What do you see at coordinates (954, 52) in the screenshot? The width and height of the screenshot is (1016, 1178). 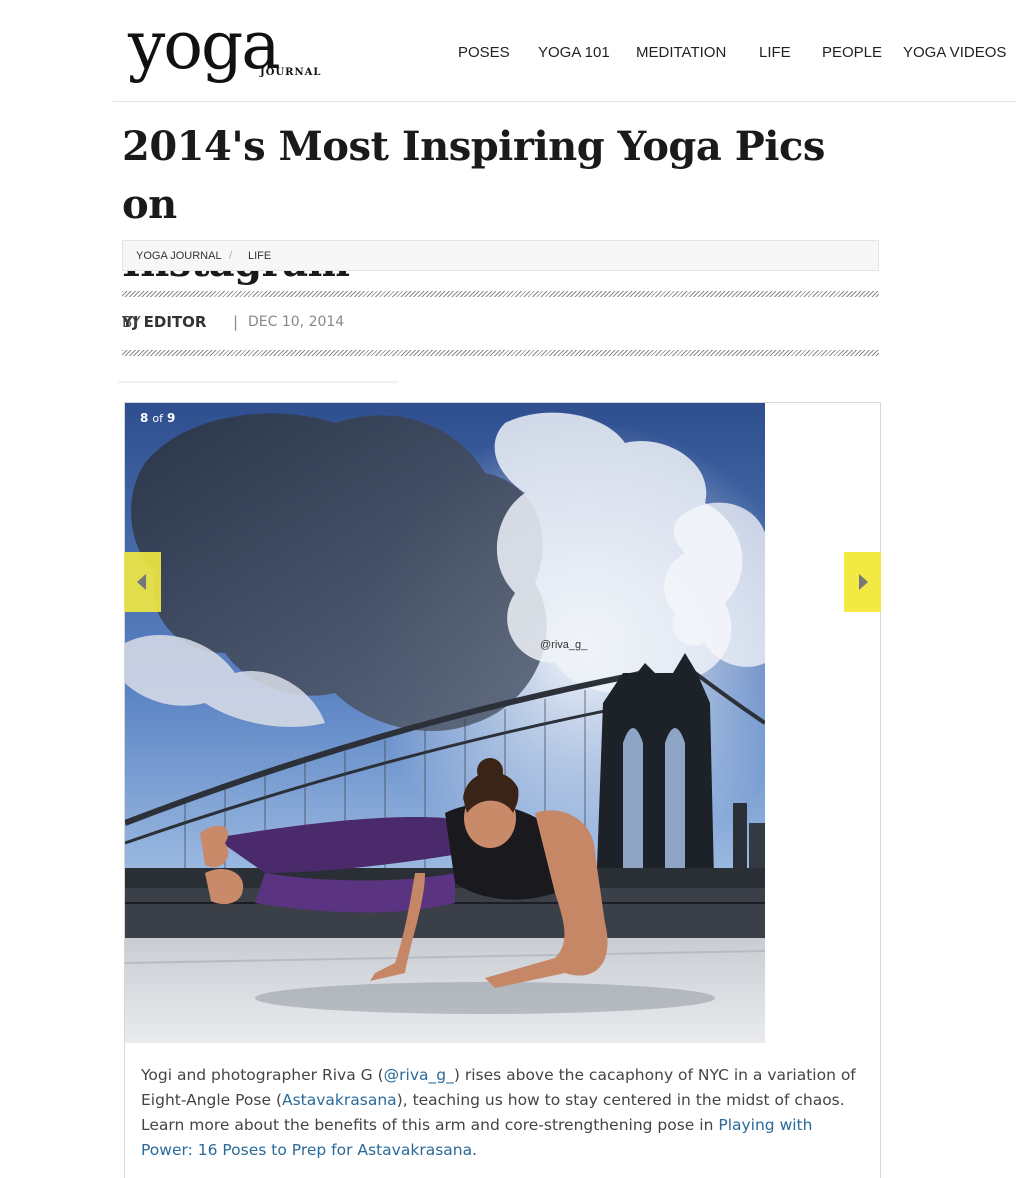 I see `nav-item-yoga-videos: YOGA VIDEOS` at bounding box center [954, 52].